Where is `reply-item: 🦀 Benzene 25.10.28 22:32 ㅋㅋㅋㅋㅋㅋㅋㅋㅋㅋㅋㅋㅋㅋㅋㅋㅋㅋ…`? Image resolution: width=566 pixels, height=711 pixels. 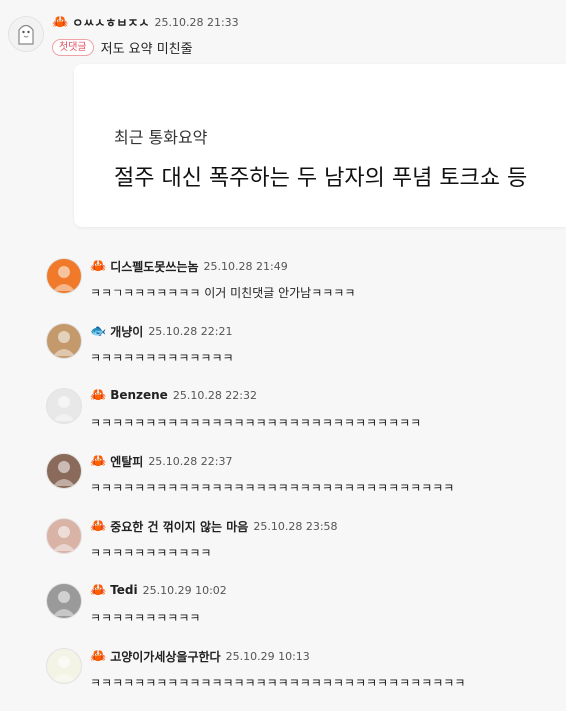
reply-item: 🦀 Benzene 25.10.28 22:32 ㅋㅋㅋㅋㅋㅋㅋㅋㅋㅋㅋㅋㅋㅋㅋㅋㅋㅋ… is located at coordinates (283, 418).